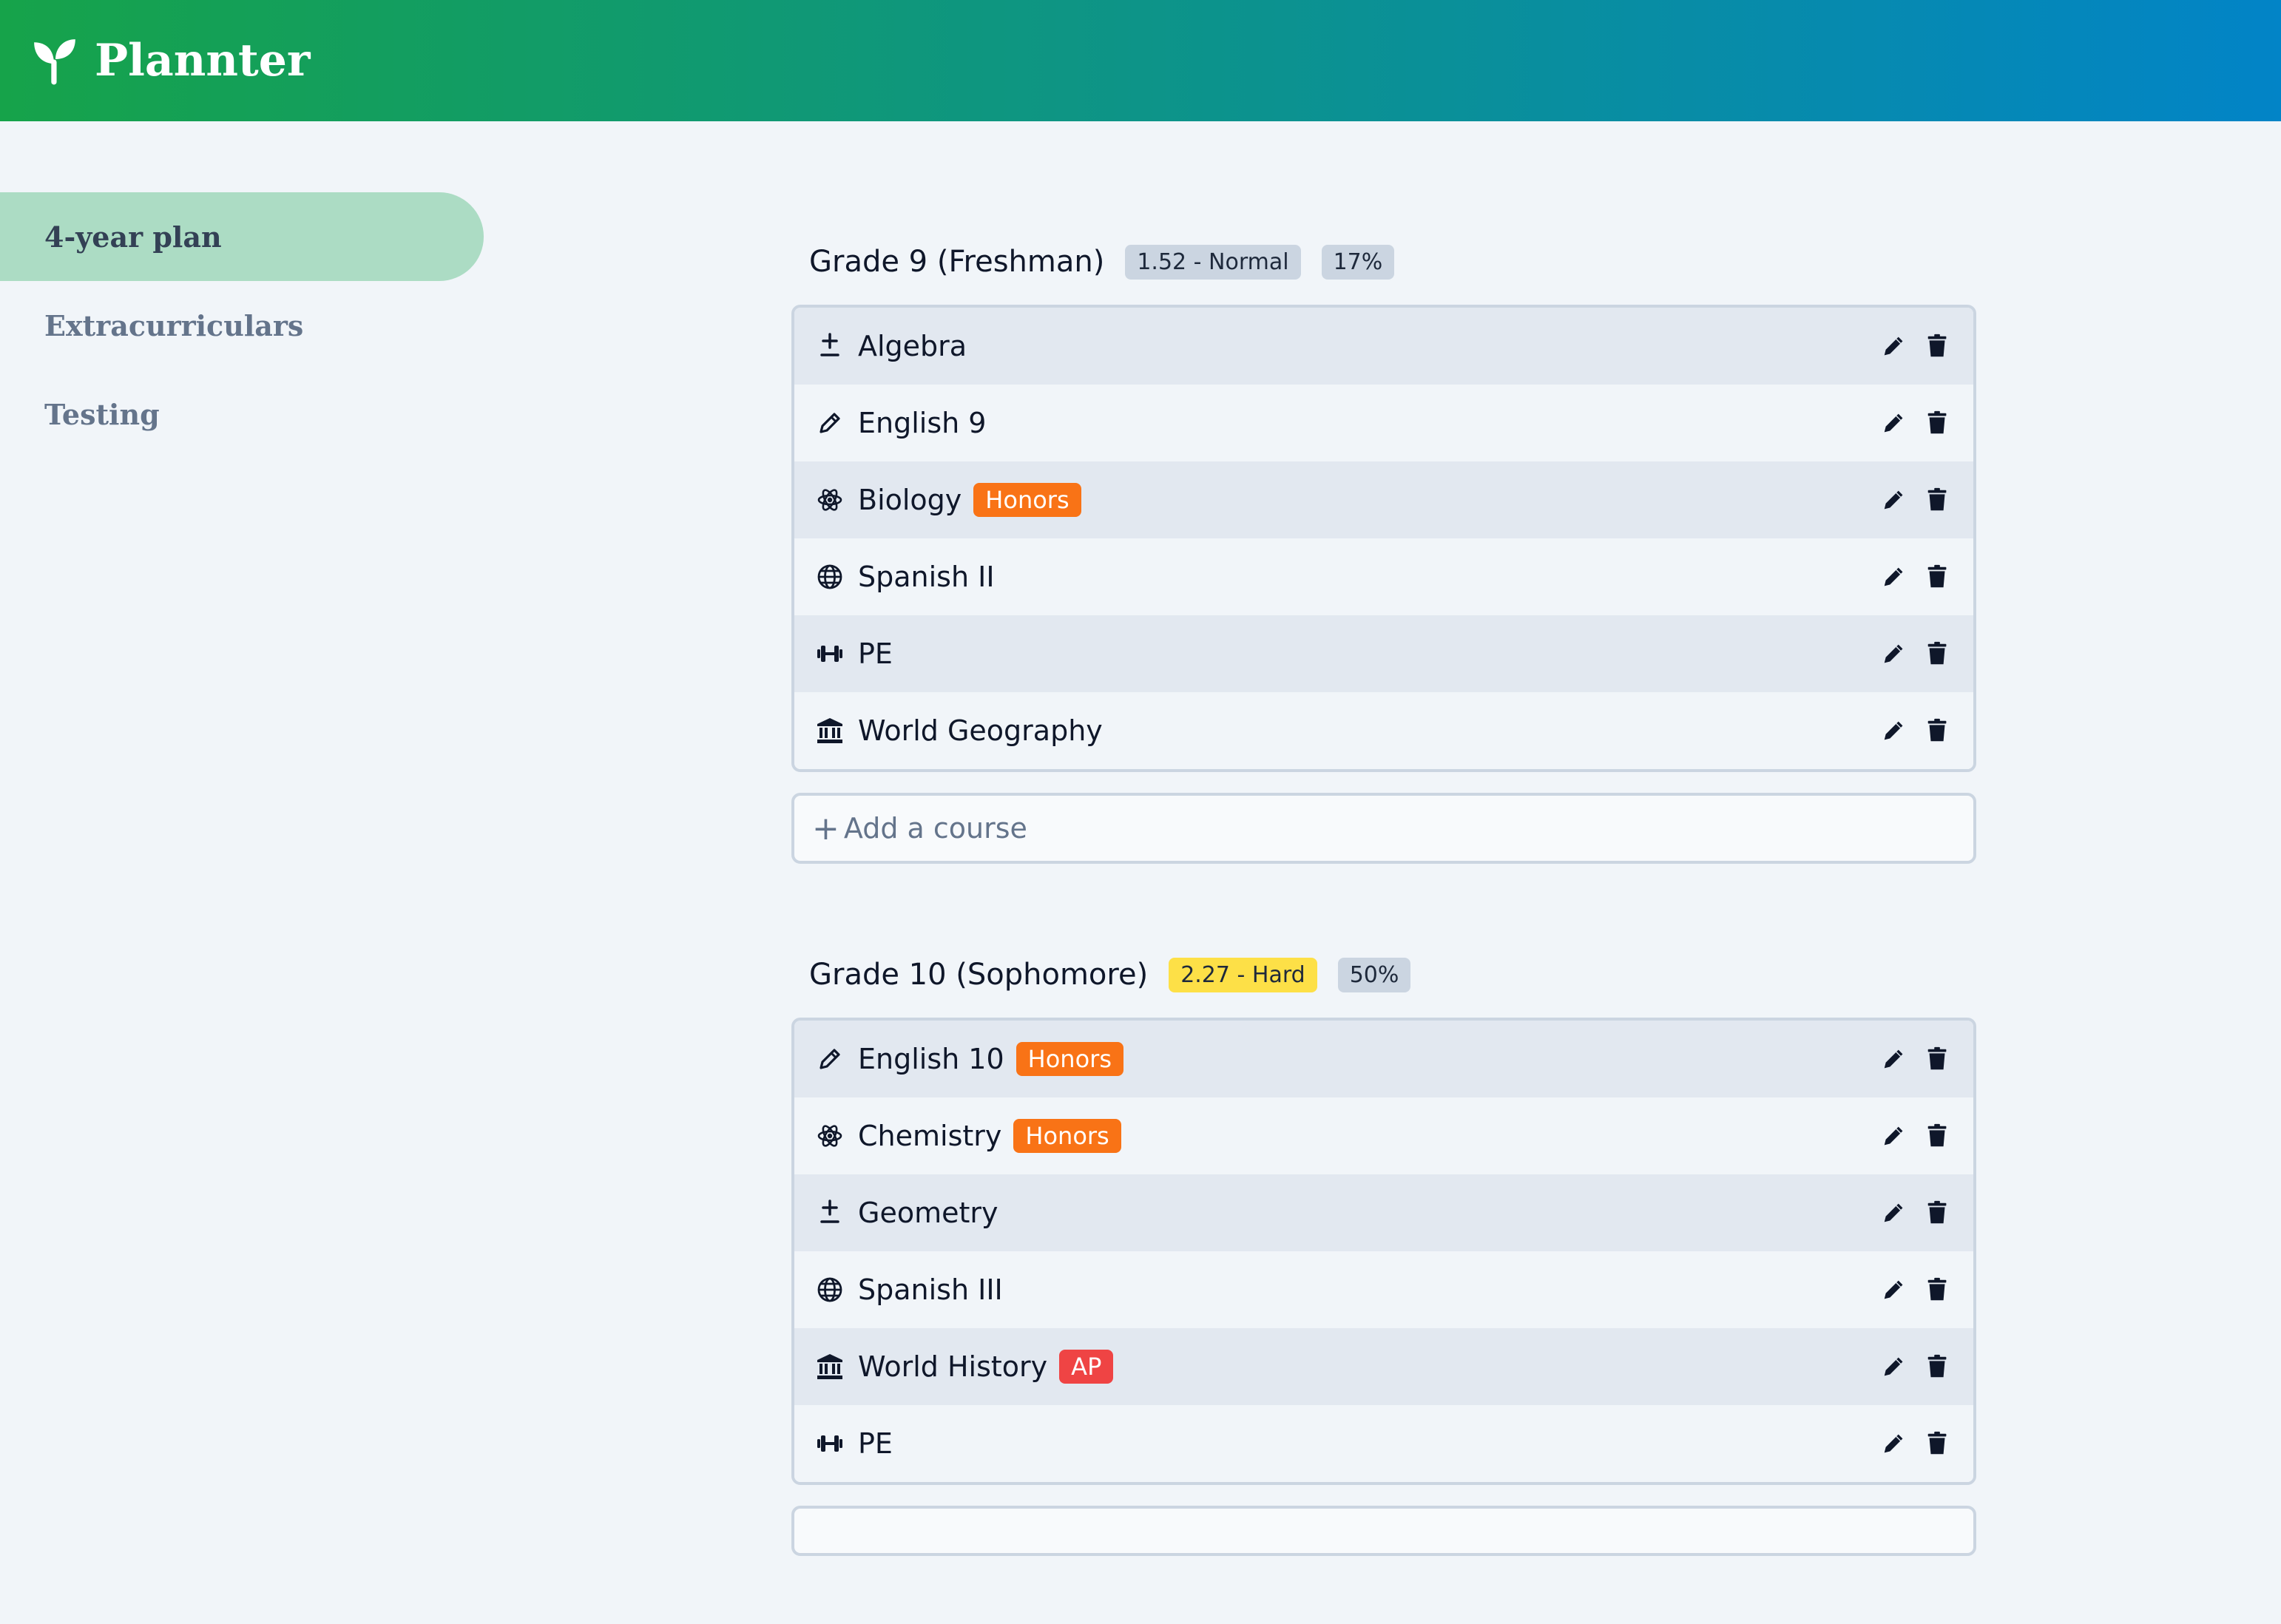  I want to click on sprout-icon, so click(54, 62).